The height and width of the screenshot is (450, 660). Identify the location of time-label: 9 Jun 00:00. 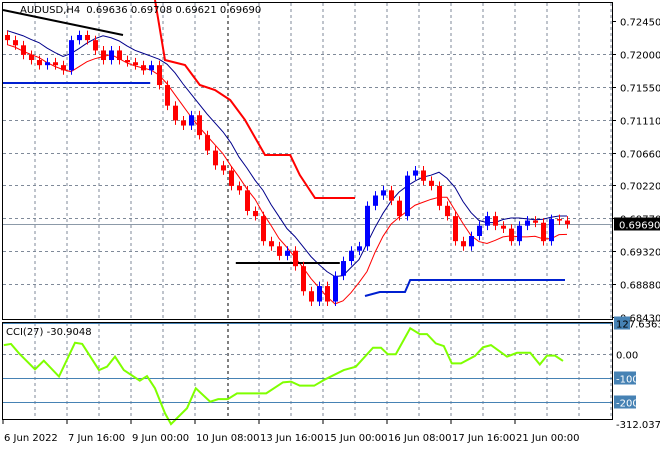
(160, 438).